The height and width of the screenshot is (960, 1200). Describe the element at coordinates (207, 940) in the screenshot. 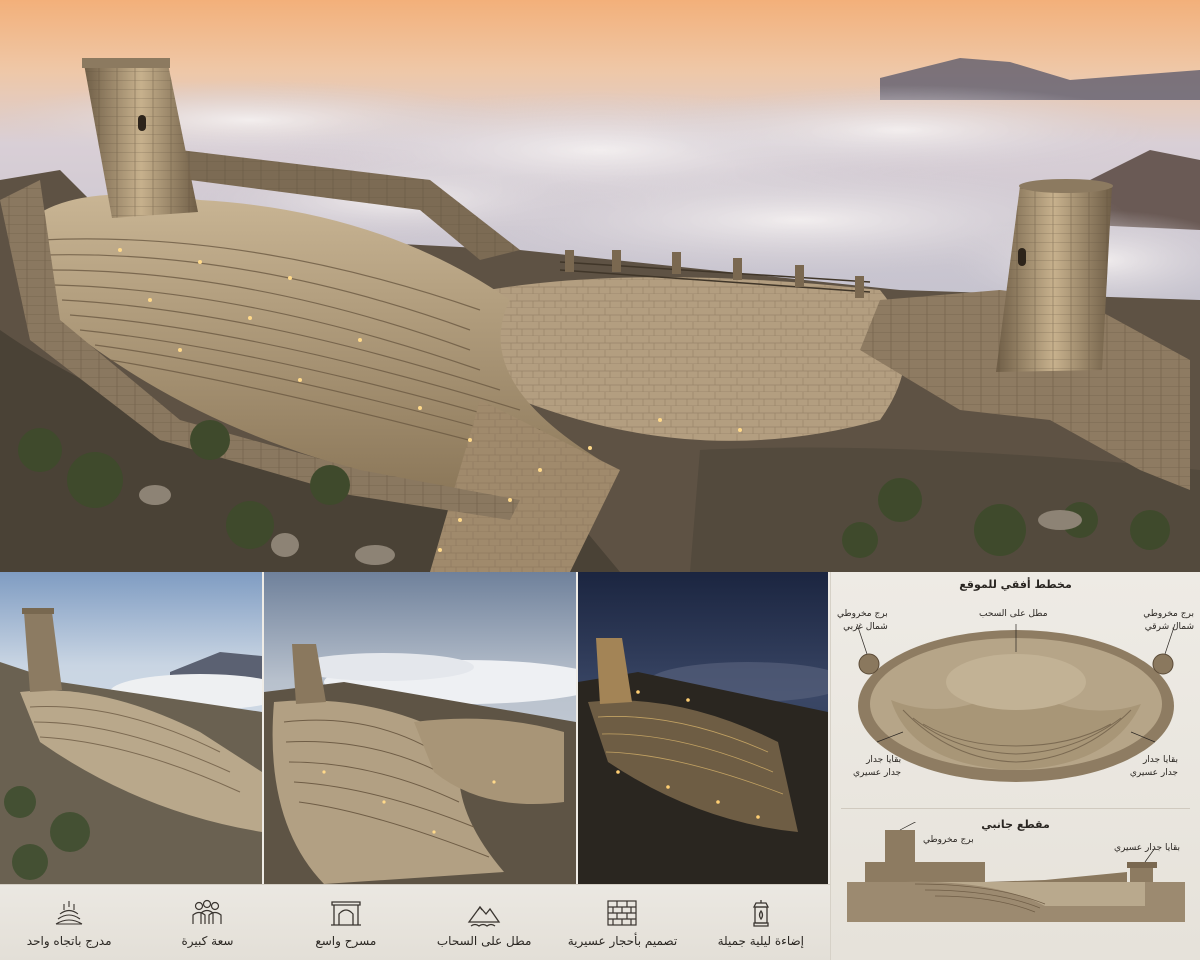

I see `feature-label: سعة كبيرة` at that location.